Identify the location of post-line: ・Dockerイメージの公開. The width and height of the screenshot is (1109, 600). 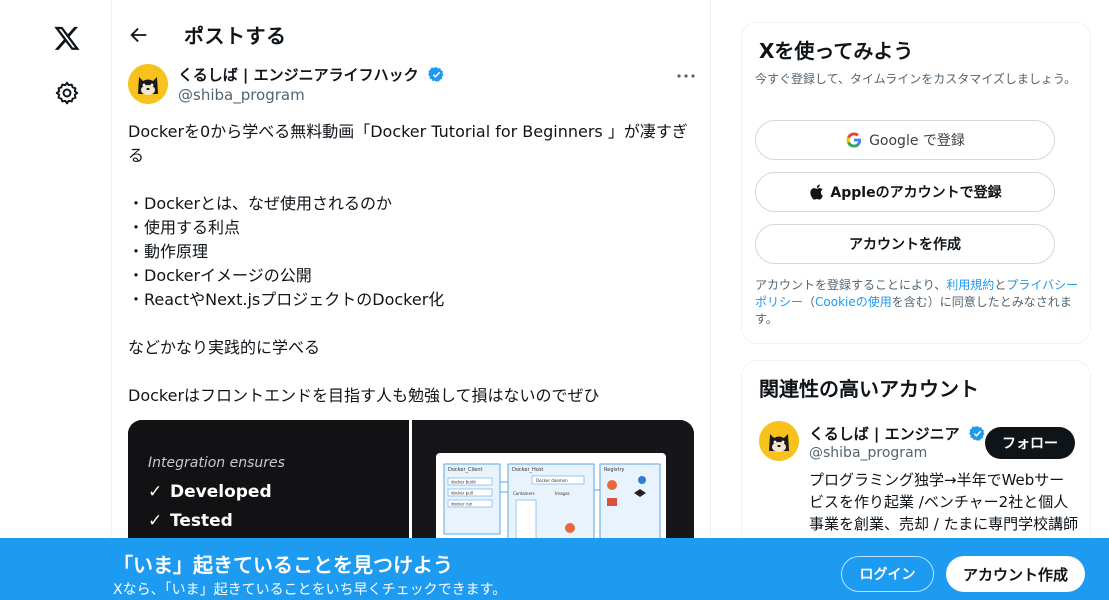
(220, 275).